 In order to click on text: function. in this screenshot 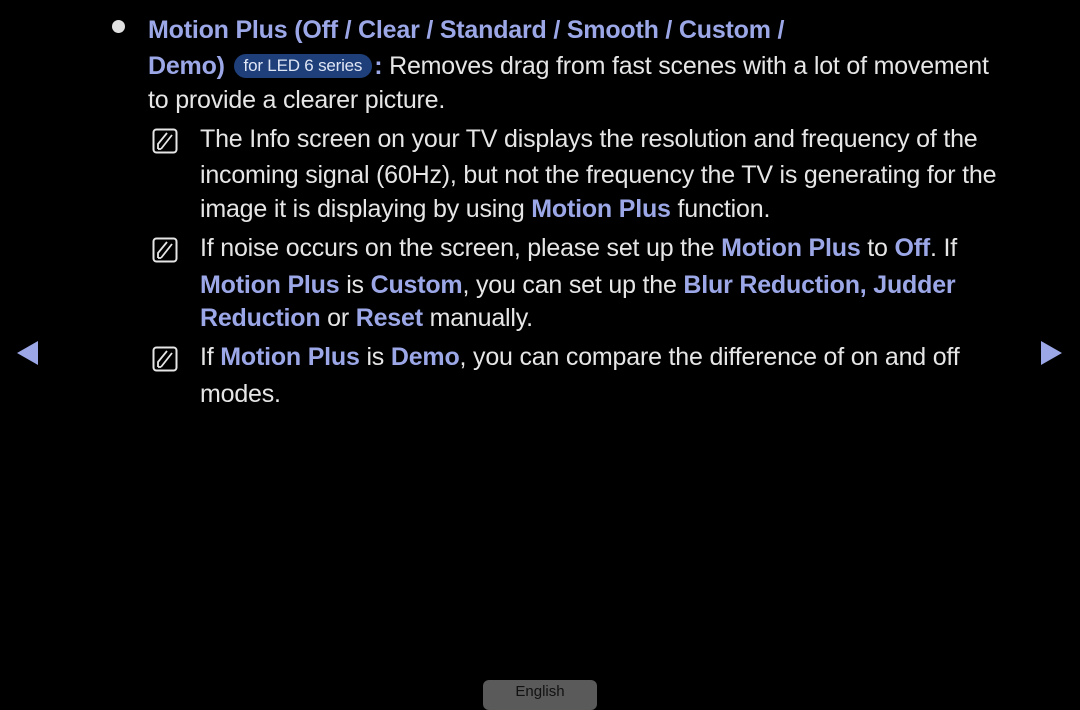, I will do `click(720, 209)`.